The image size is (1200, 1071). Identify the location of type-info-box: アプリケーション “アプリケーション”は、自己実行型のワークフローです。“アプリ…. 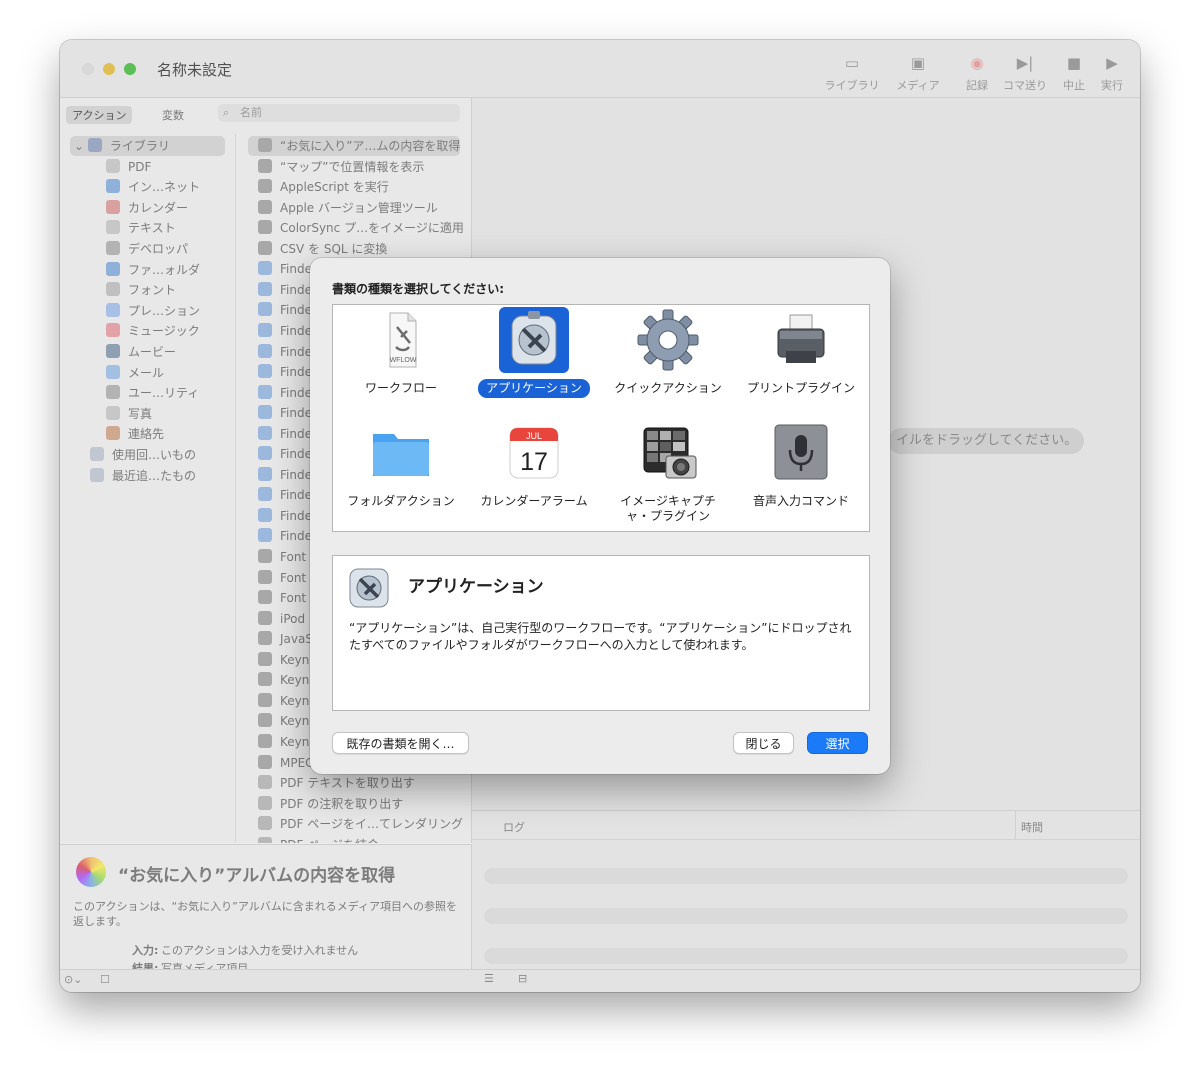
(601, 633).